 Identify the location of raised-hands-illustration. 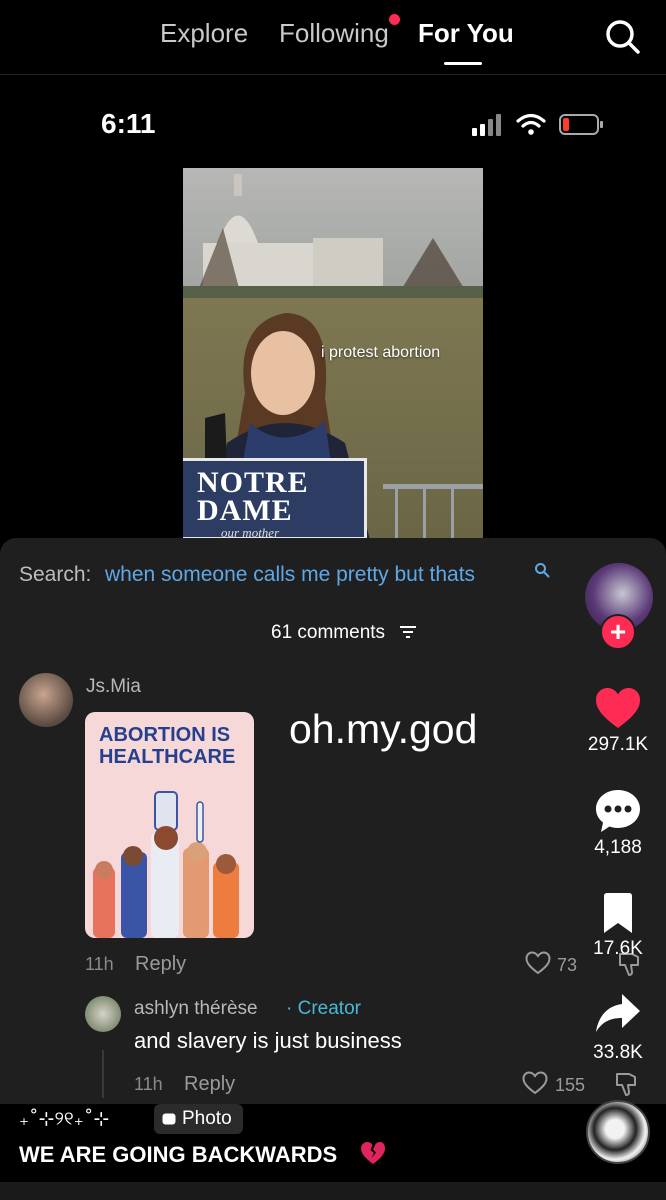
(166, 864).